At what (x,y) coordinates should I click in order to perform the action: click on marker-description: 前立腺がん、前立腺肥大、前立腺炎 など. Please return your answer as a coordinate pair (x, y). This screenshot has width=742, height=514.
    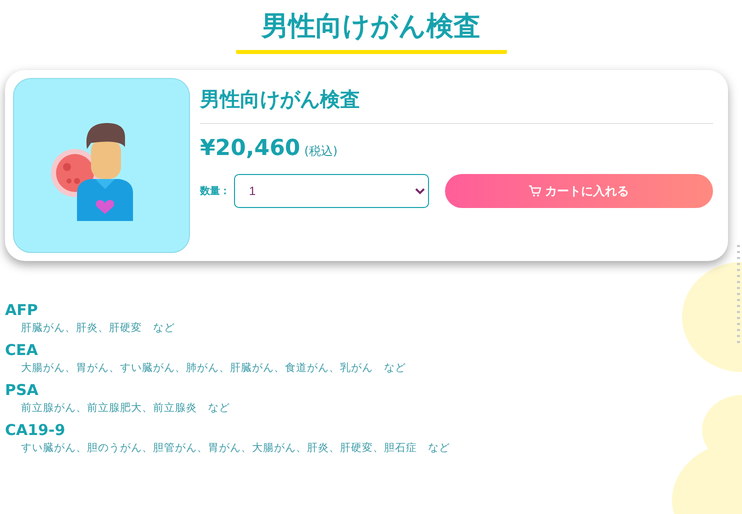
    Looking at the image, I should click on (125, 408).